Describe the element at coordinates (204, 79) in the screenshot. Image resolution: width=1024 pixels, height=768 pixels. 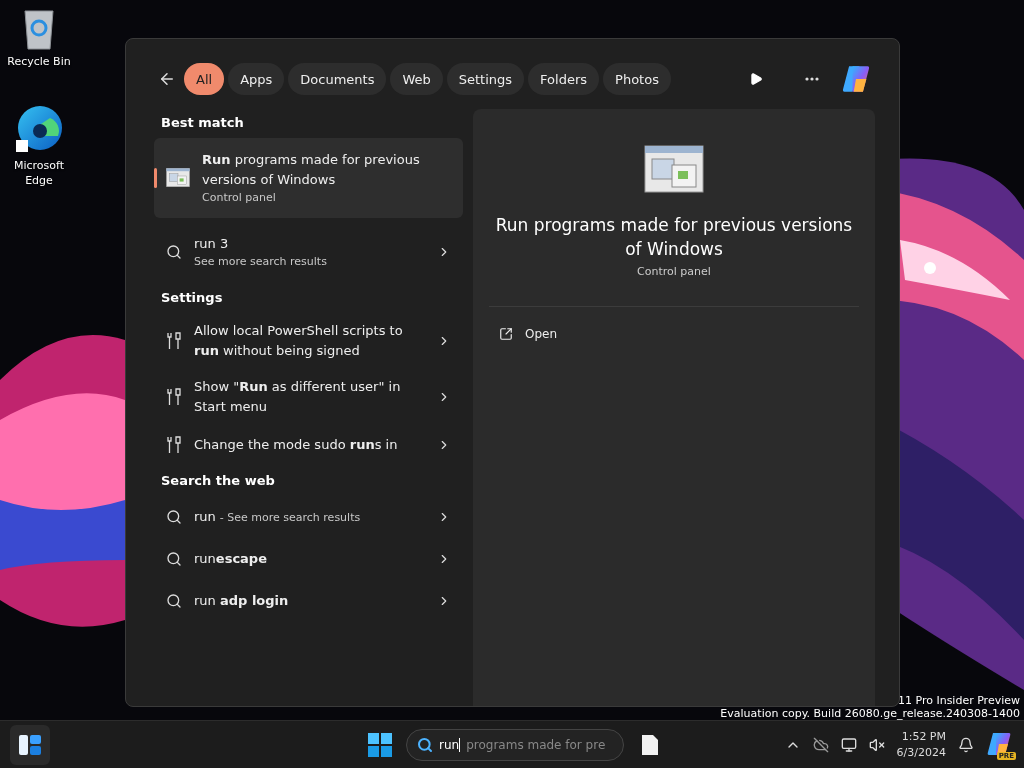
I see `filter-tab: All` at that location.